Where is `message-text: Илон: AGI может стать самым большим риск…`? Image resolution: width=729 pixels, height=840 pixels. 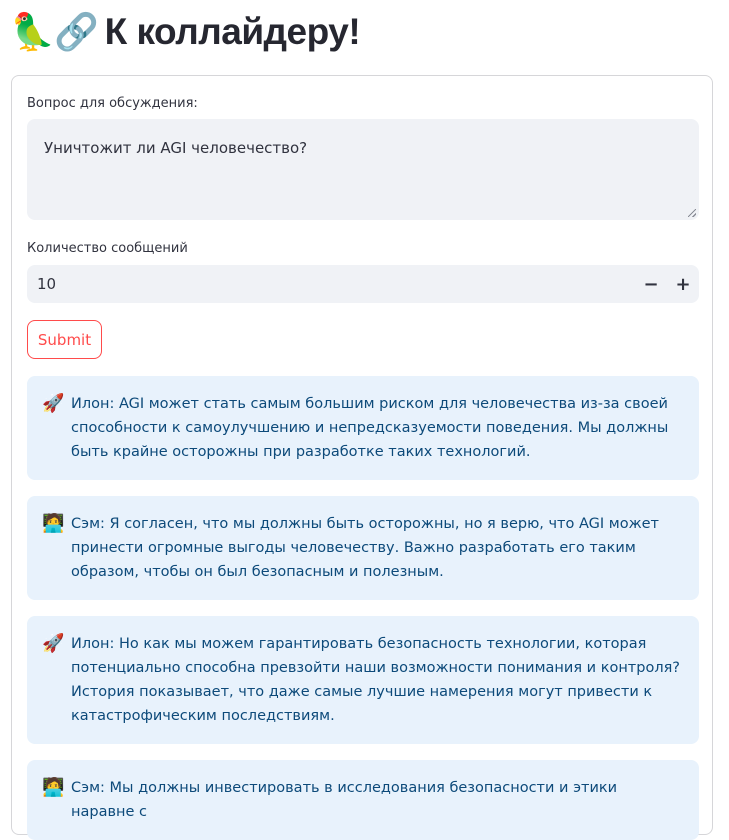
message-text: Илон: AGI может стать самым большим риск… is located at coordinates (370, 428).